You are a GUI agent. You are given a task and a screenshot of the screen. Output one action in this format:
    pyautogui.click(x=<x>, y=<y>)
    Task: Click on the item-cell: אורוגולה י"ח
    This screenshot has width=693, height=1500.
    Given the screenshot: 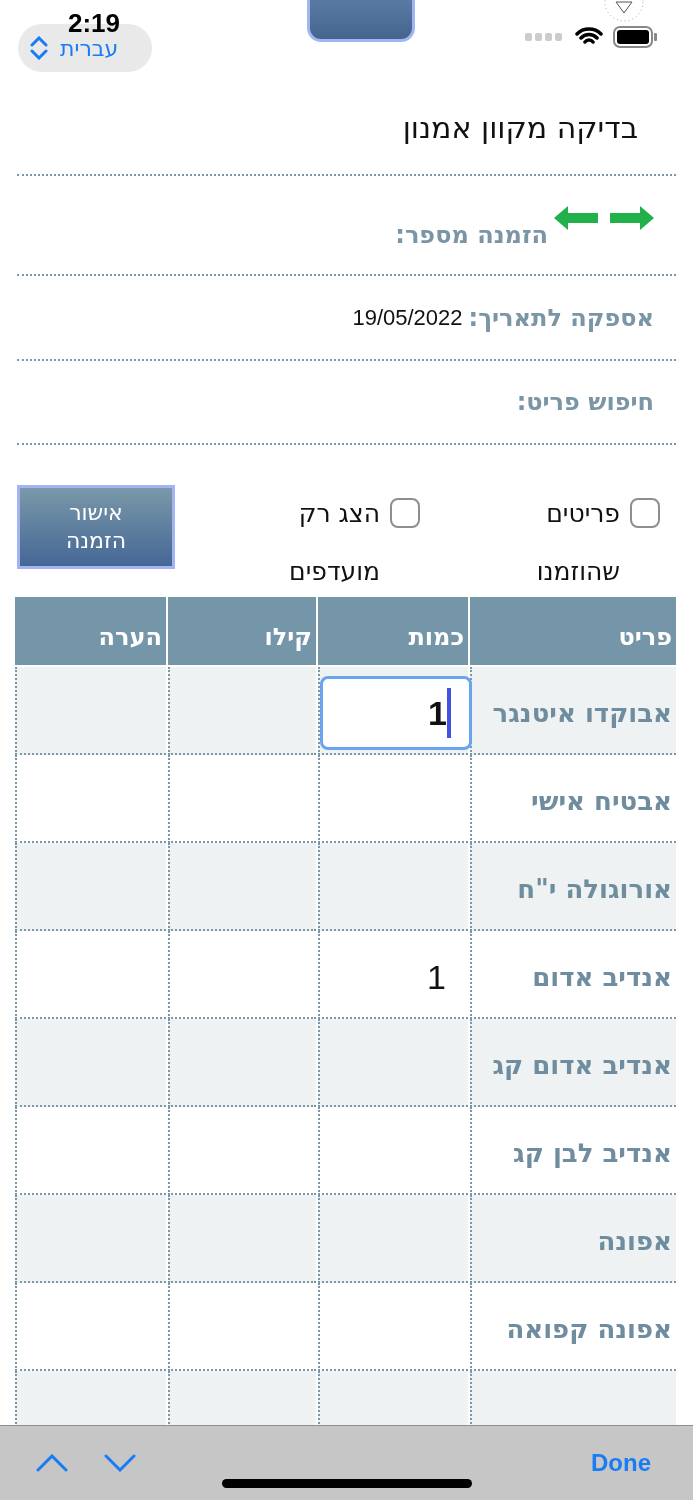 What is the action you would take?
    pyautogui.click(x=573, y=887)
    